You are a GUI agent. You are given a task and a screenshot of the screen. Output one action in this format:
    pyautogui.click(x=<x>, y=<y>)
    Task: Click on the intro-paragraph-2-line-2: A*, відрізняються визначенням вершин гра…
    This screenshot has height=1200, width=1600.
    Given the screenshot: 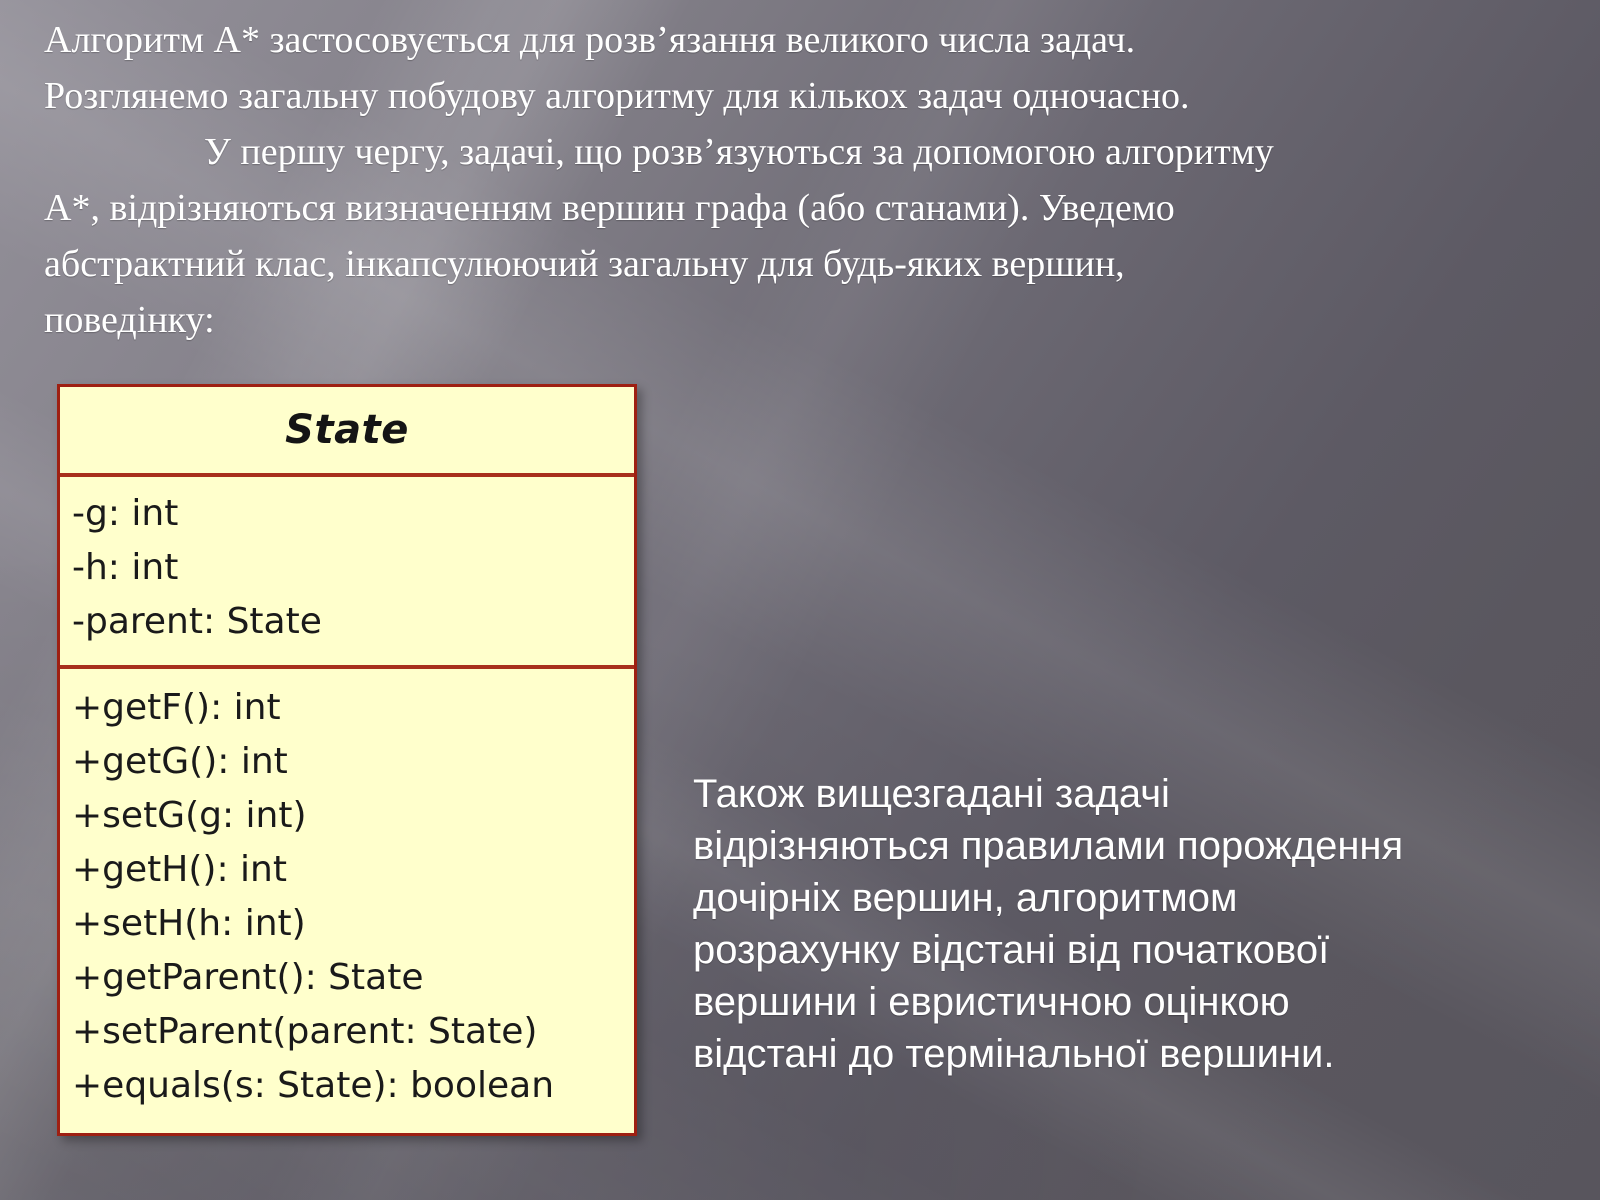 What is the action you would take?
    pyautogui.click(x=609, y=208)
    